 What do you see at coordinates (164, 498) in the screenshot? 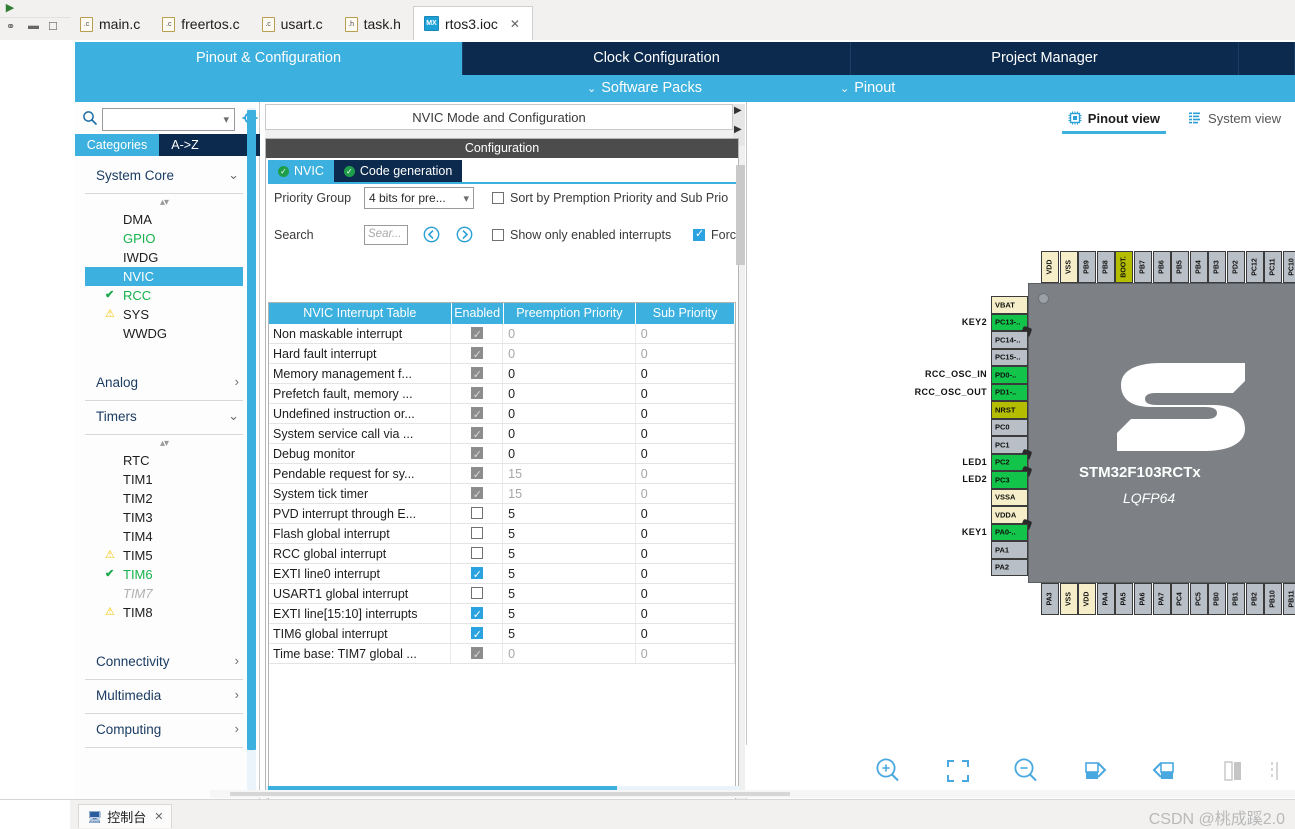
I see `sidebar-item-tim2: TIM2` at bounding box center [164, 498].